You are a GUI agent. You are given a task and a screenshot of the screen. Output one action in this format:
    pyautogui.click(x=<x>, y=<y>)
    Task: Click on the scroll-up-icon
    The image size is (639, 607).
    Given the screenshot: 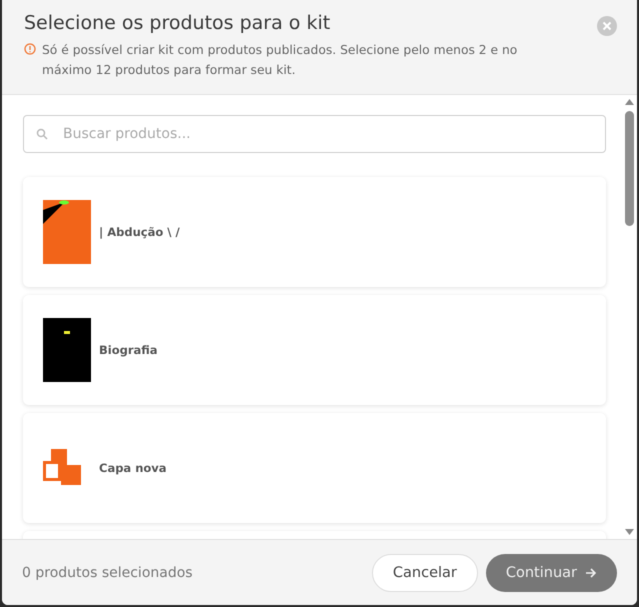 What is the action you would take?
    pyautogui.click(x=629, y=102)
    